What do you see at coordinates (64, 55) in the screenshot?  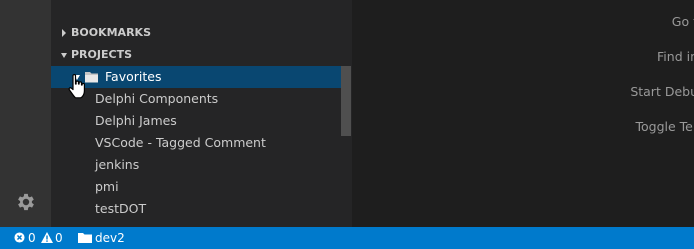 I see `chevron-down-icon` at bounding box center [64, 55].